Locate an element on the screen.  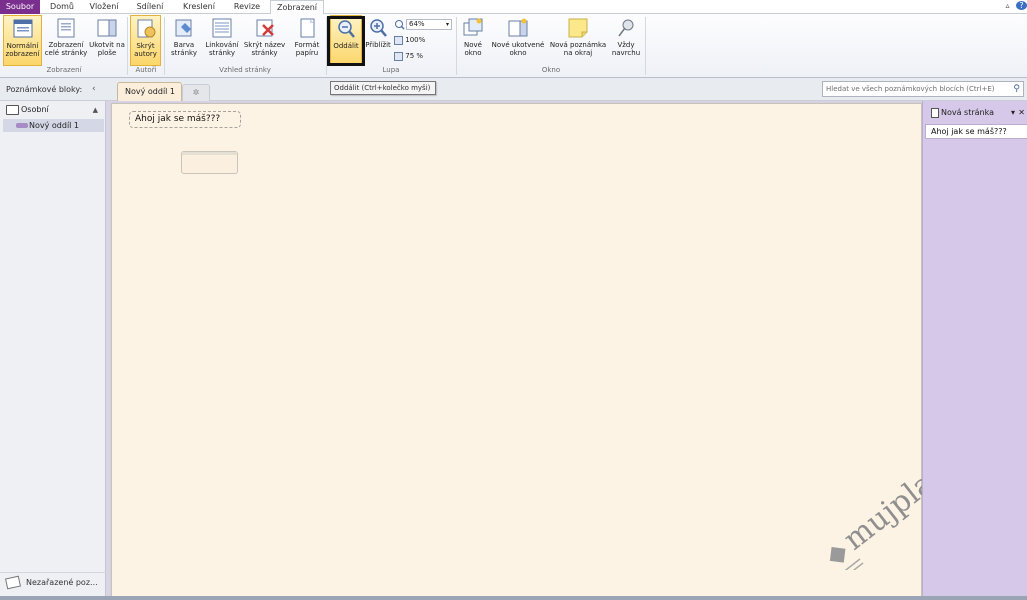
zoom-level-select: 64% ▾ is located at coordinates (429, 24).